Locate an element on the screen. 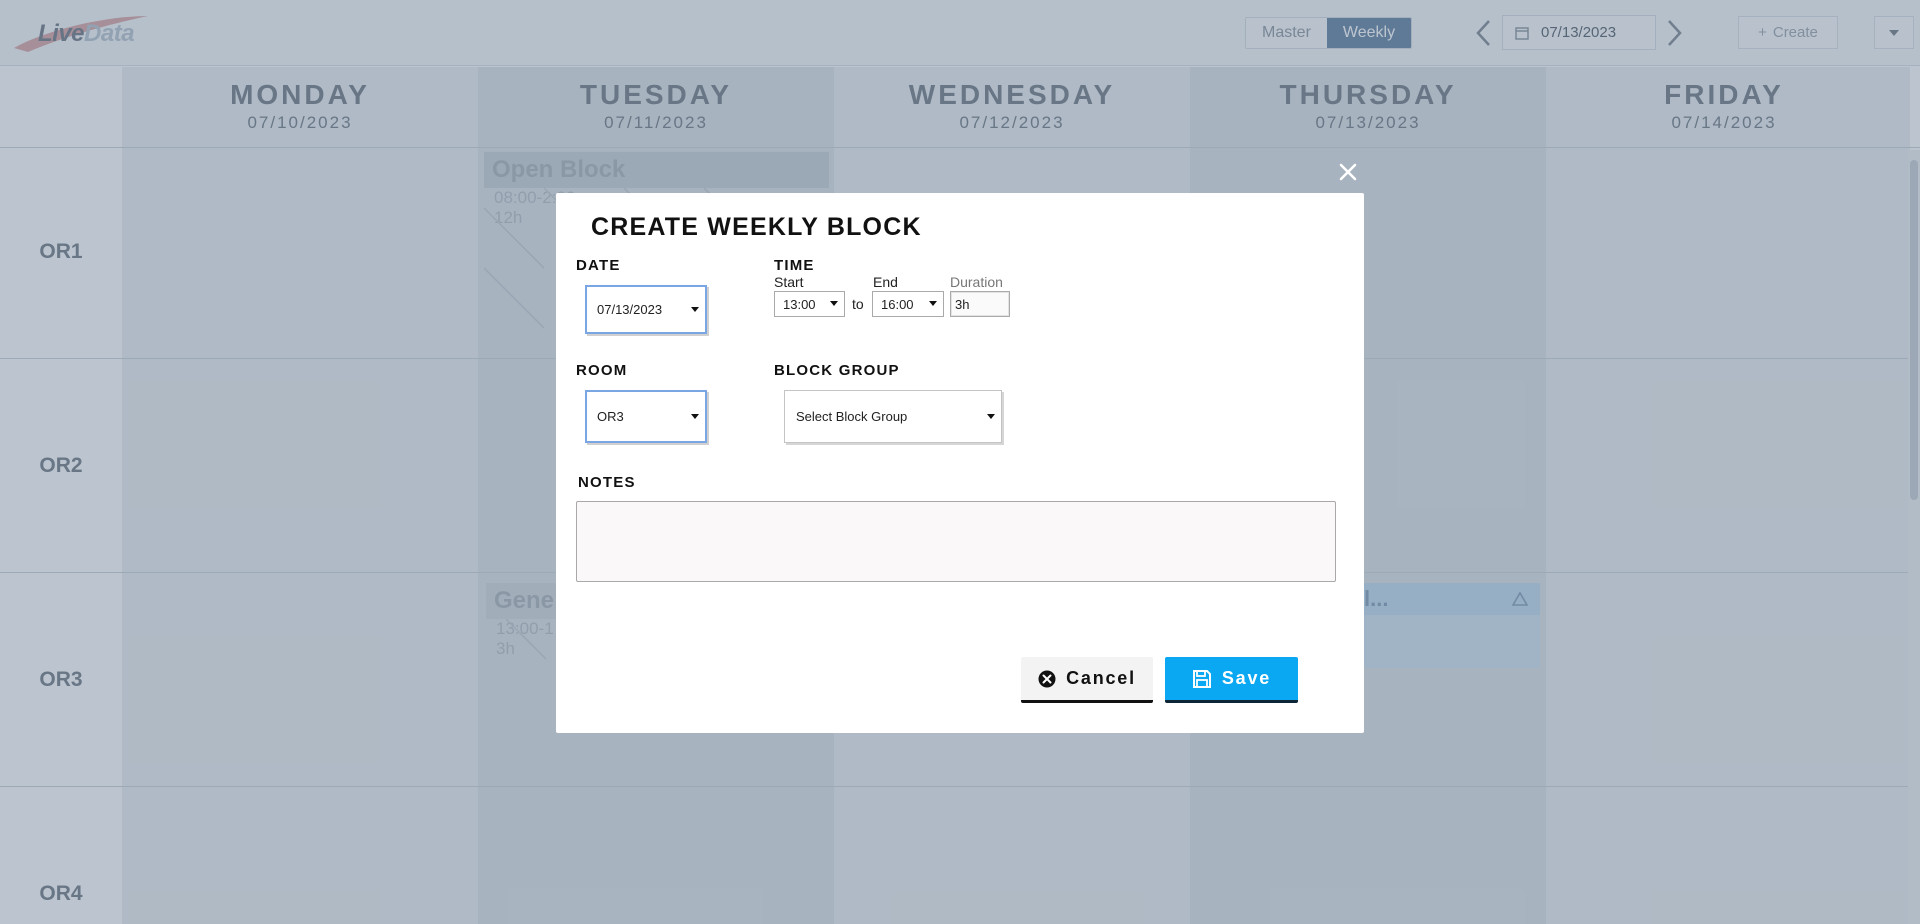  date-select-value: 07/13/2023 is located at coordinates (630, 309).